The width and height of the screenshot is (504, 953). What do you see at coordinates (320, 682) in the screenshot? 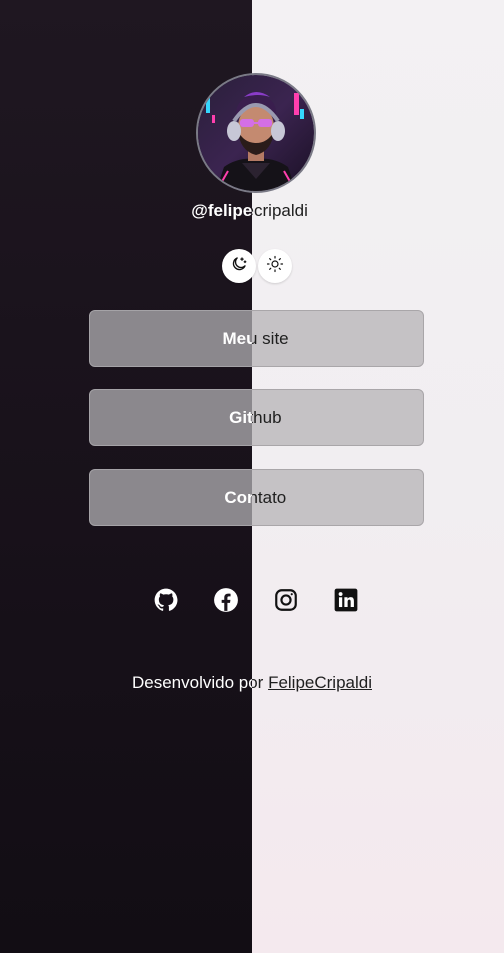
I see `footer-author-link-light: FelipeCripaldi` at bounding box center [320, 682].